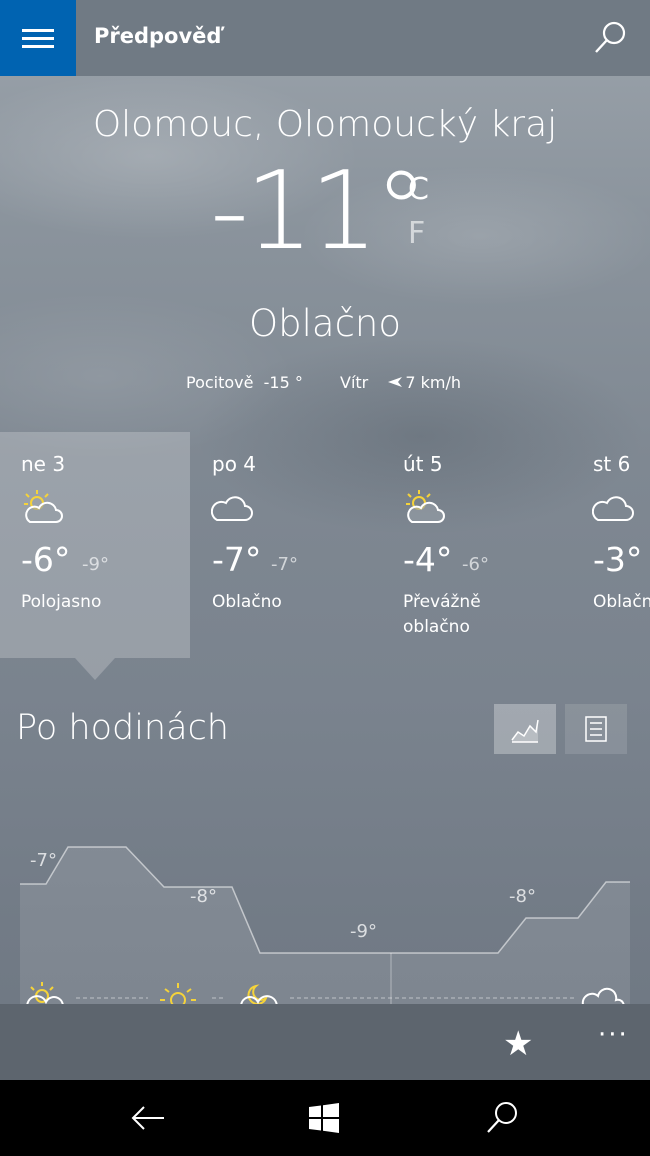 This screenshot has width=650, height=1156. Describe the element at coordinates (621, 602) in the screenshot. I see `day-condition: Oblačn` at that location.